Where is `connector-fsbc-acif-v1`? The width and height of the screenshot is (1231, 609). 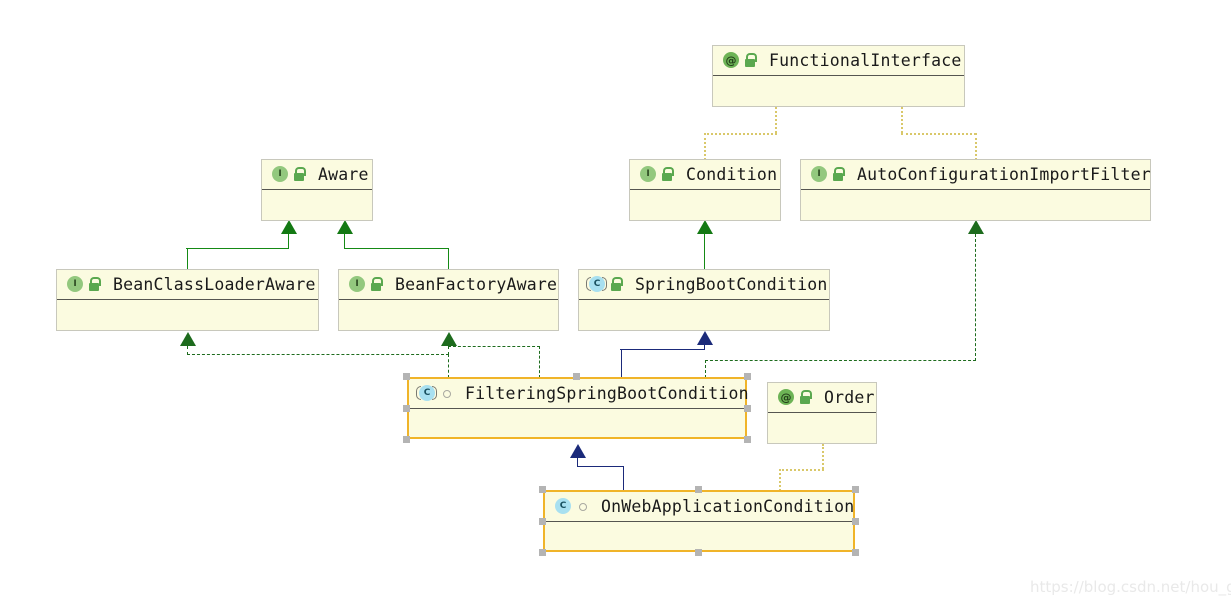
connector-fsbc-acif-v1 is located at coordinates (705, 369).